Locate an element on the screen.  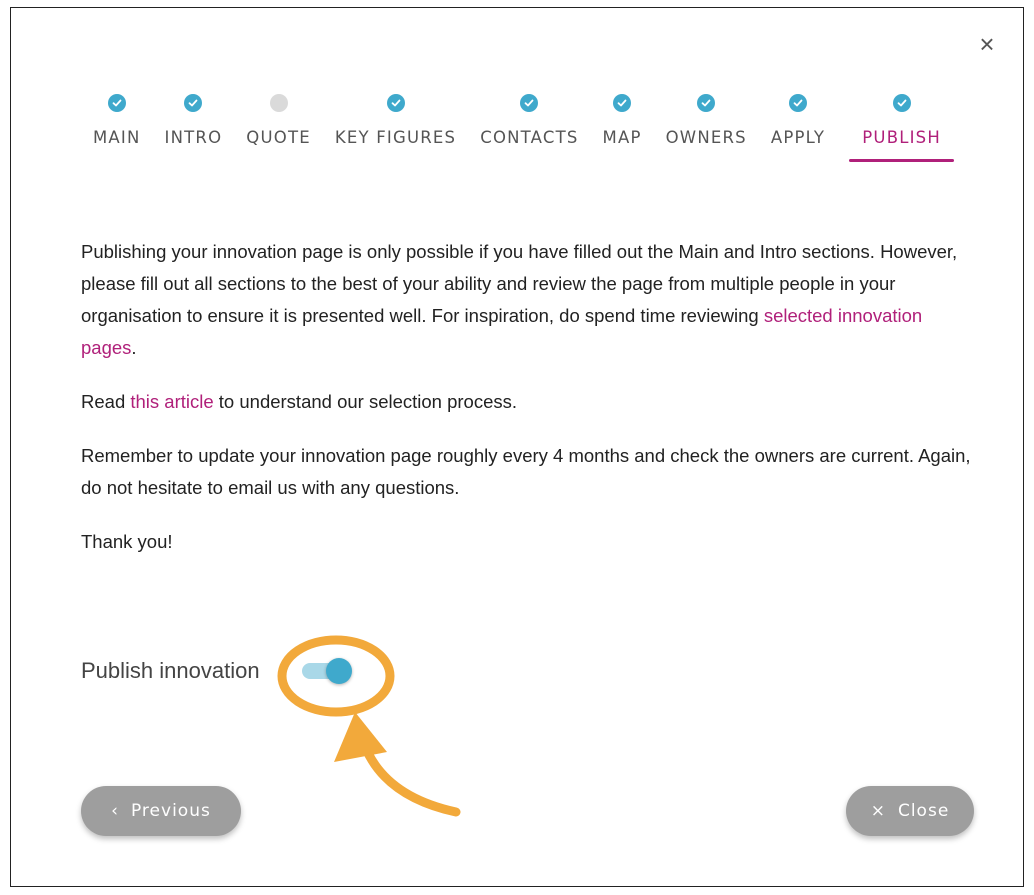
step-quote: QUOTE is located at coordinates (278, 120).